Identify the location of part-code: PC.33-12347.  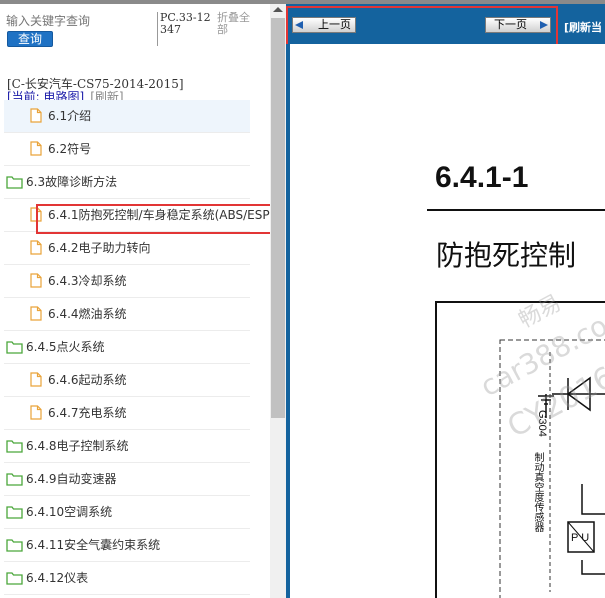
(184, 29).